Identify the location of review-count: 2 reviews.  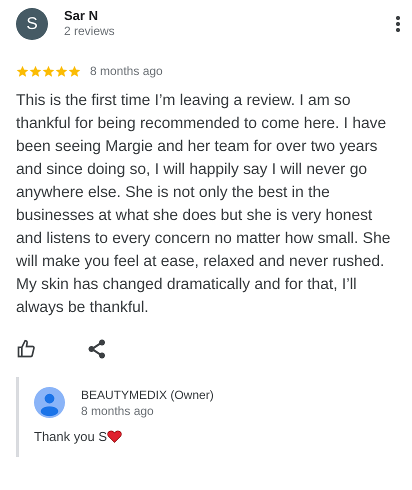
(90, 31).